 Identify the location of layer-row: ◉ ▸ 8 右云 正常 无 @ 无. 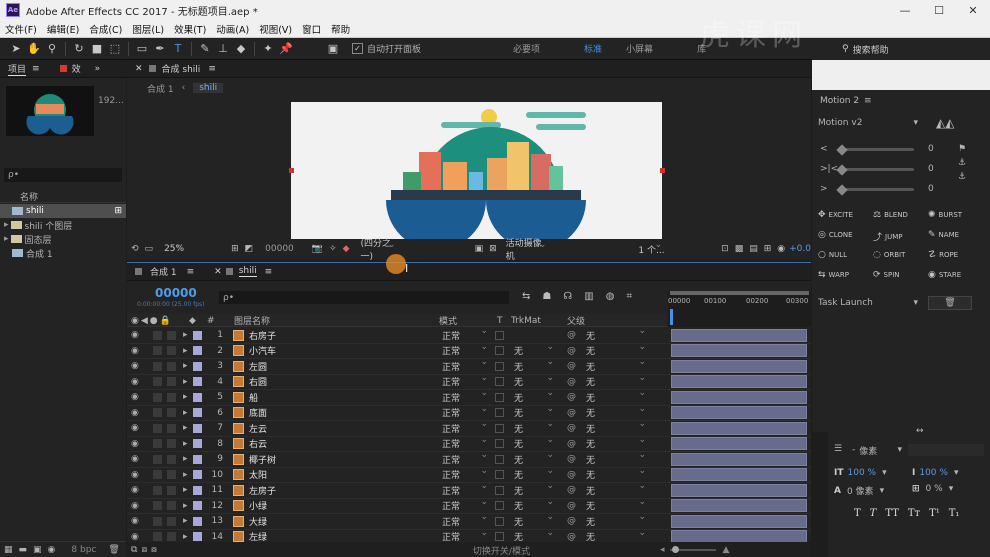
(469, 443).